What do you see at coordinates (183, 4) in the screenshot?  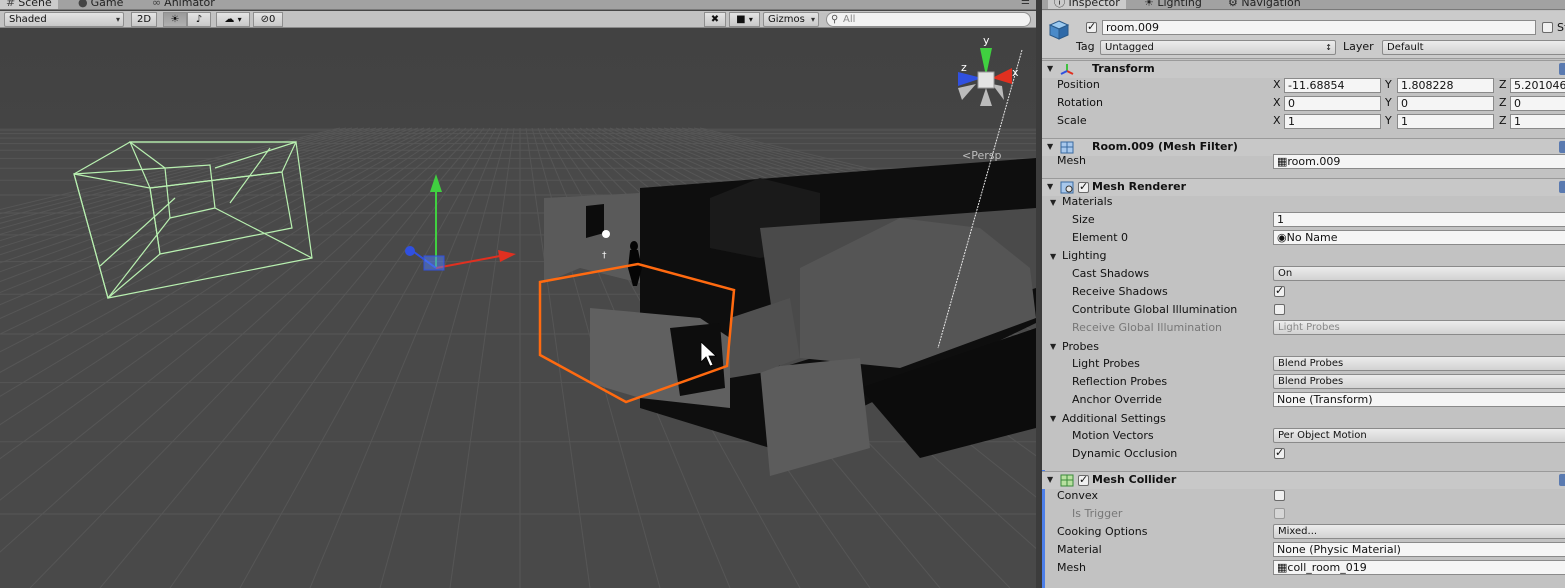 I see `tab-animator: ∞ Animator` at bounding box center [183, 4].